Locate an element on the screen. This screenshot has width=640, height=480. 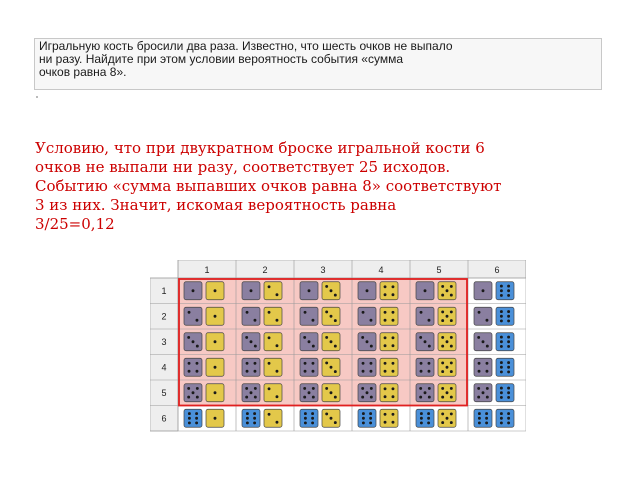
die-first-r2-c1-pip is located at coordinates (197, 320).